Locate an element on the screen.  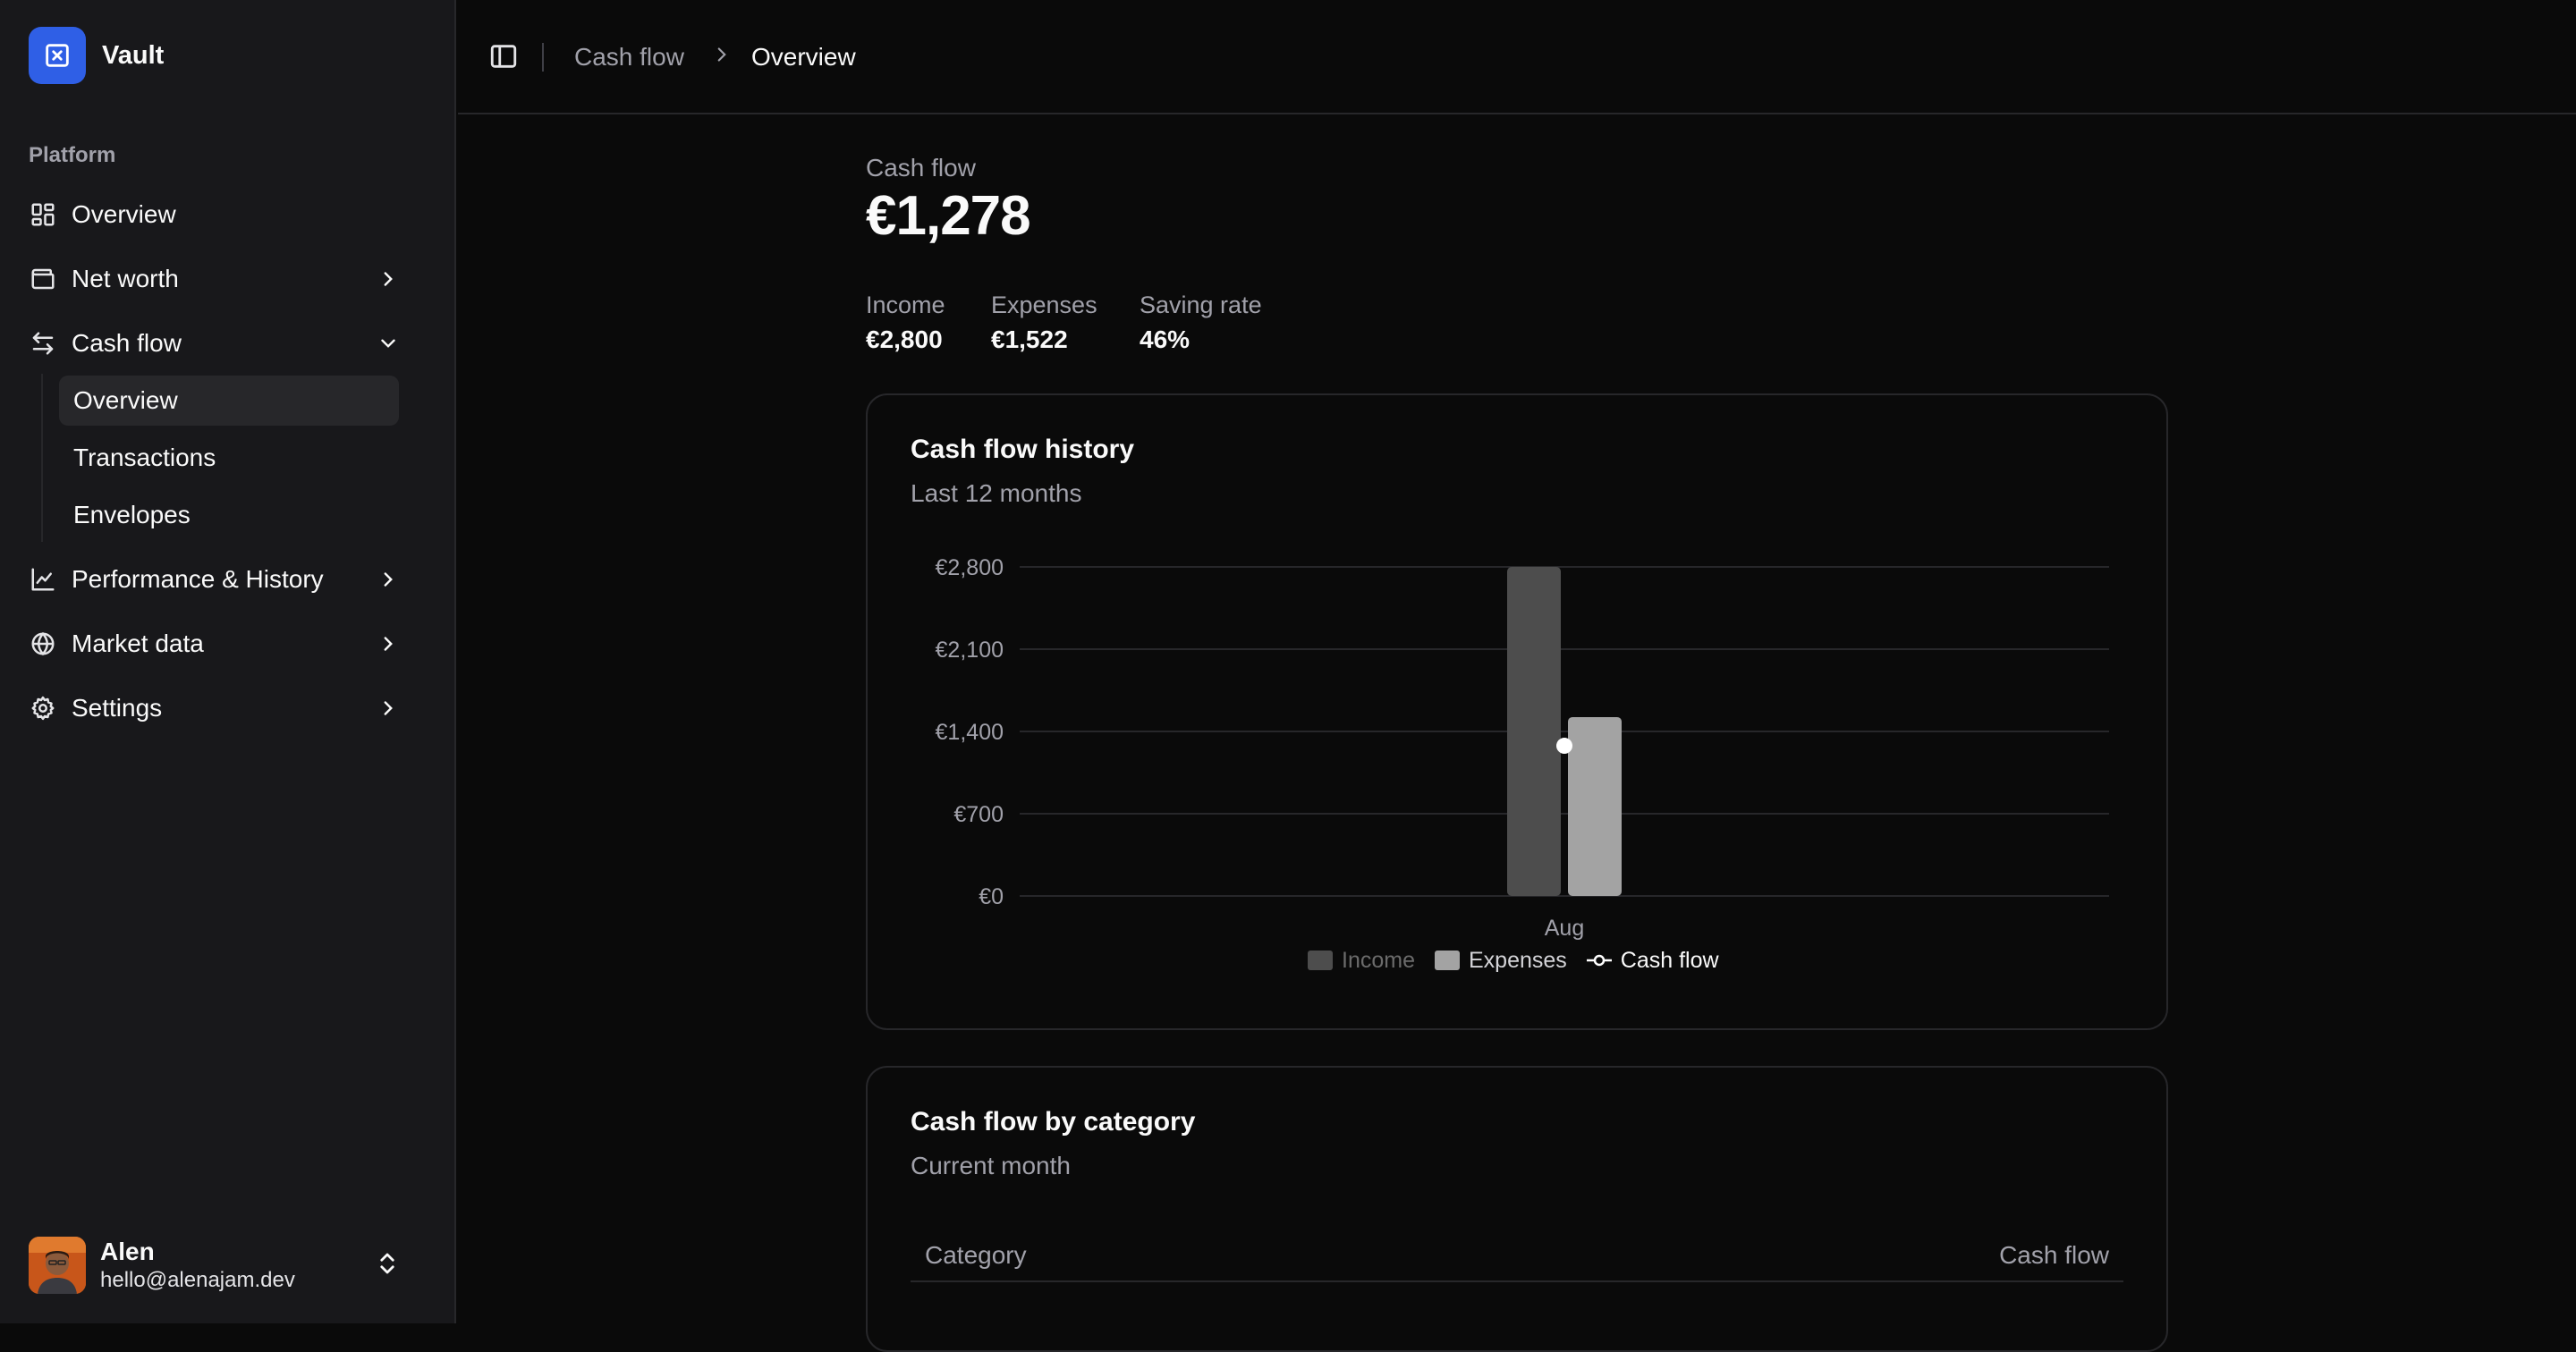
layout-grid-icon is located at coordinates (43, 214).